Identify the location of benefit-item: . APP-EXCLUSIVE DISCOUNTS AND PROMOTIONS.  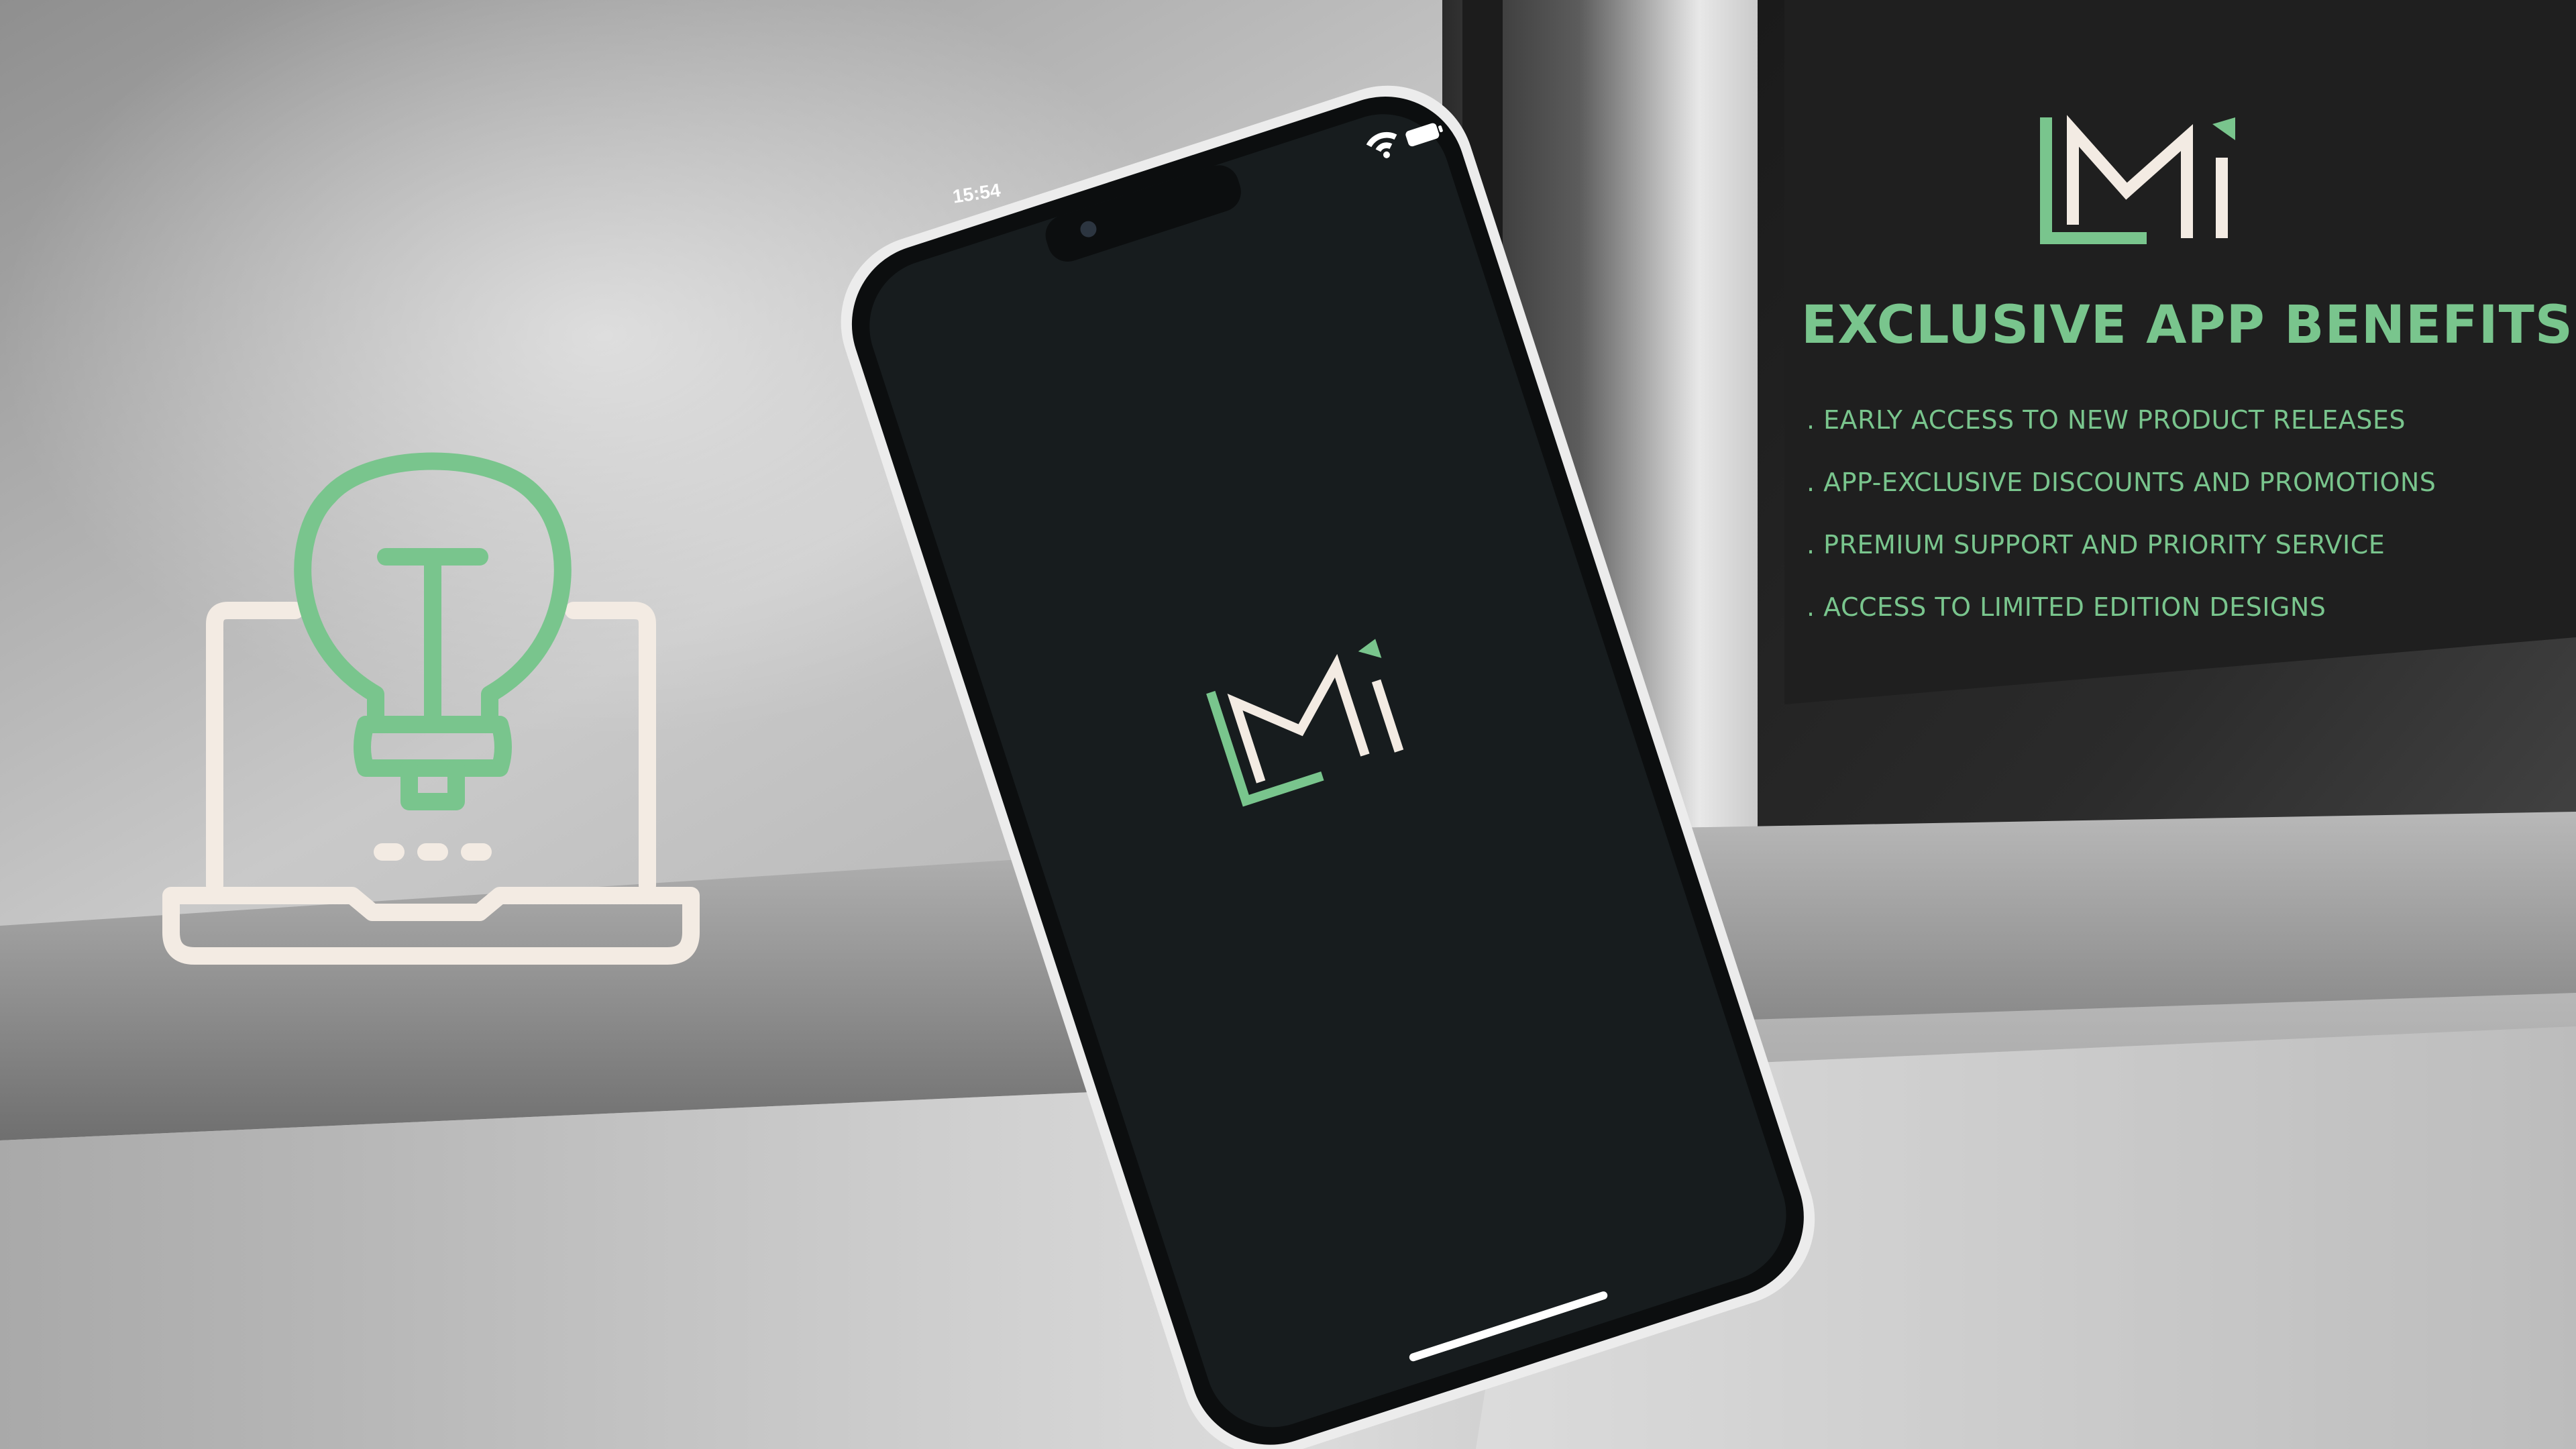
(2121, 482).